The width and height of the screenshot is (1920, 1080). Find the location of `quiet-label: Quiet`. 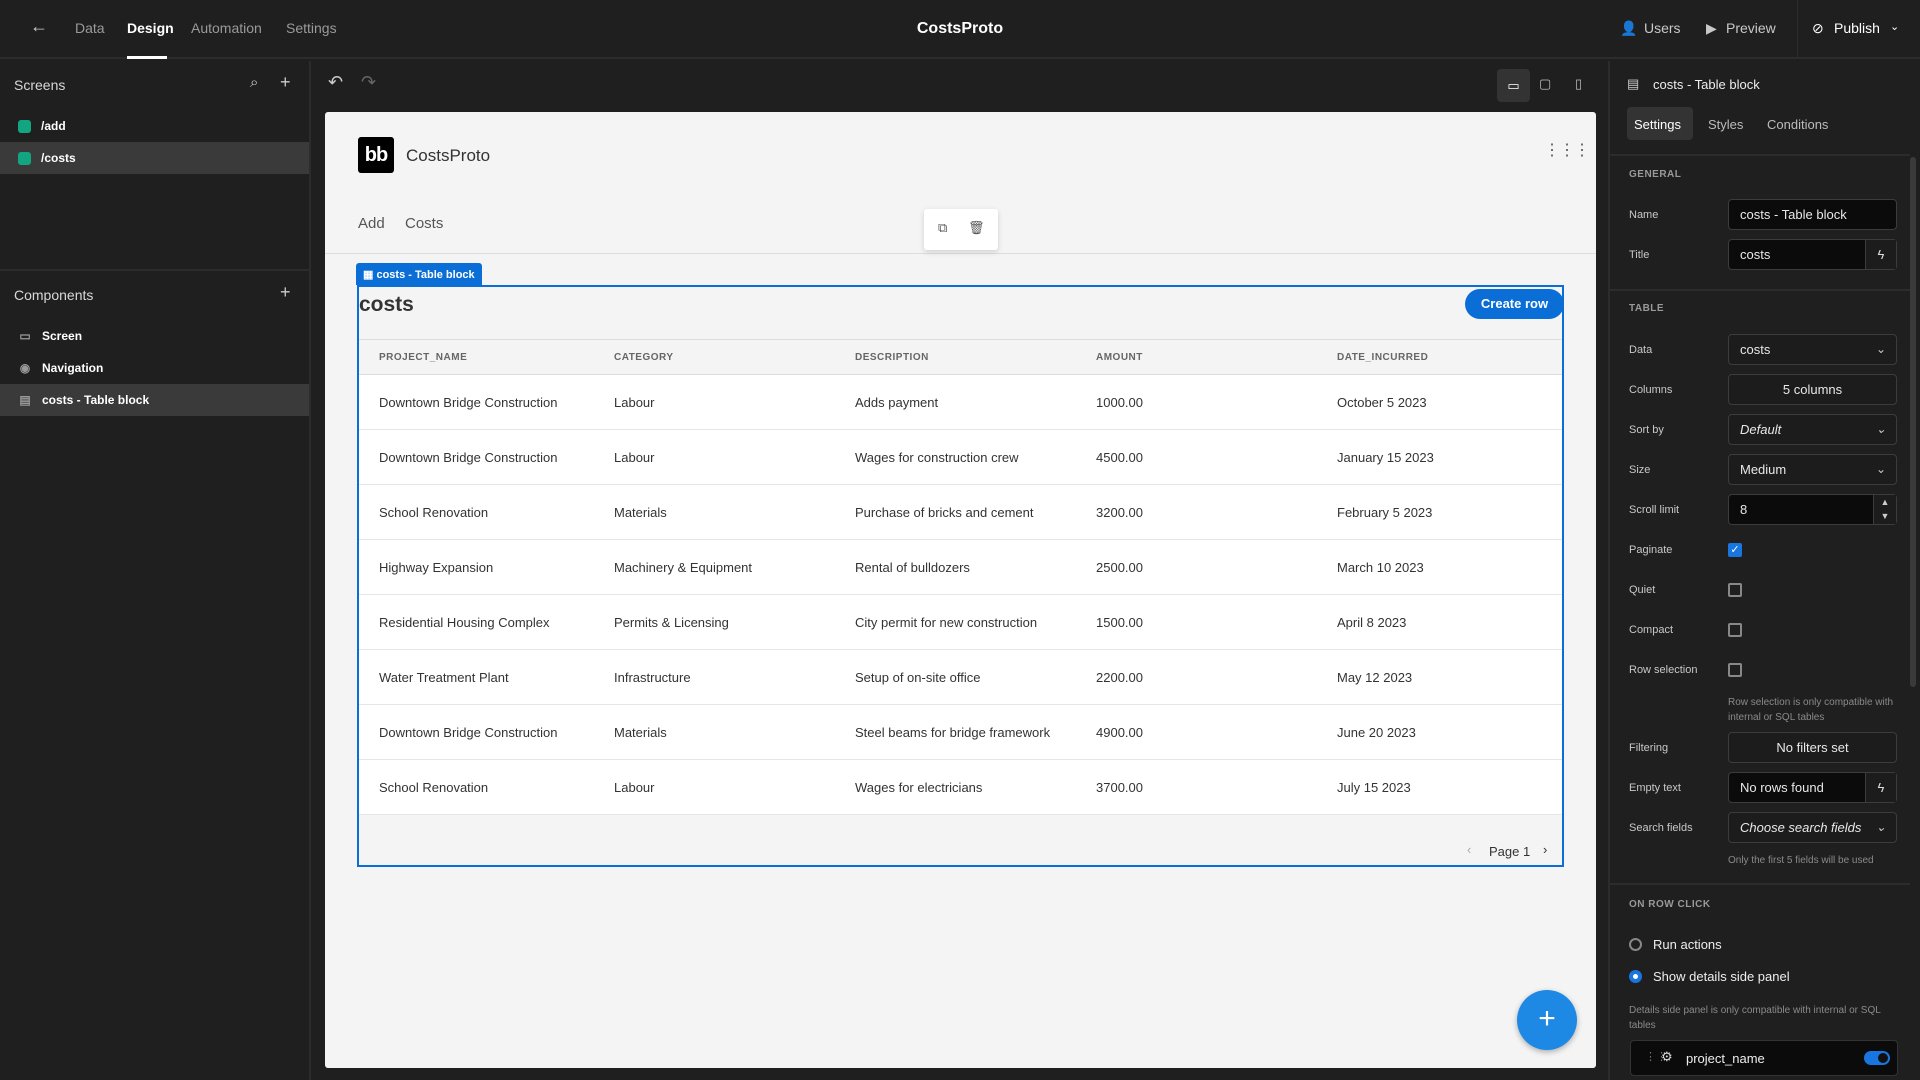

quiet-label: Quiet is located at coordinates (1642, 590).